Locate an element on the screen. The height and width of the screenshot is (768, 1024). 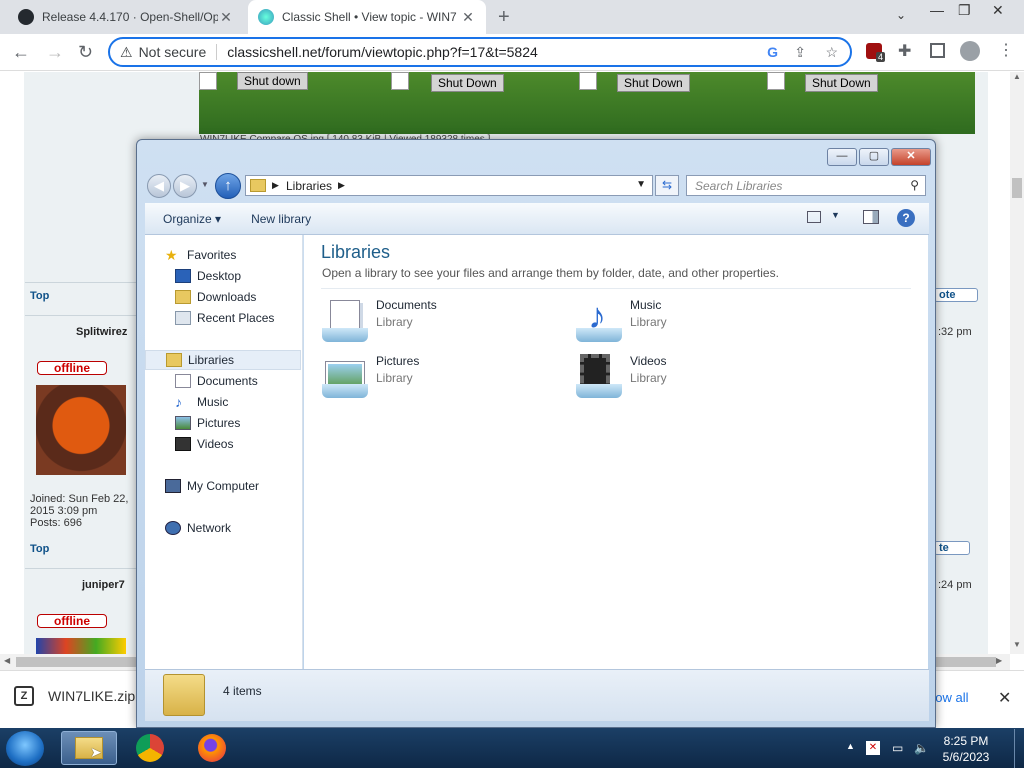
tab-search-icon: ⌄ is located at coordinates (901, 15).